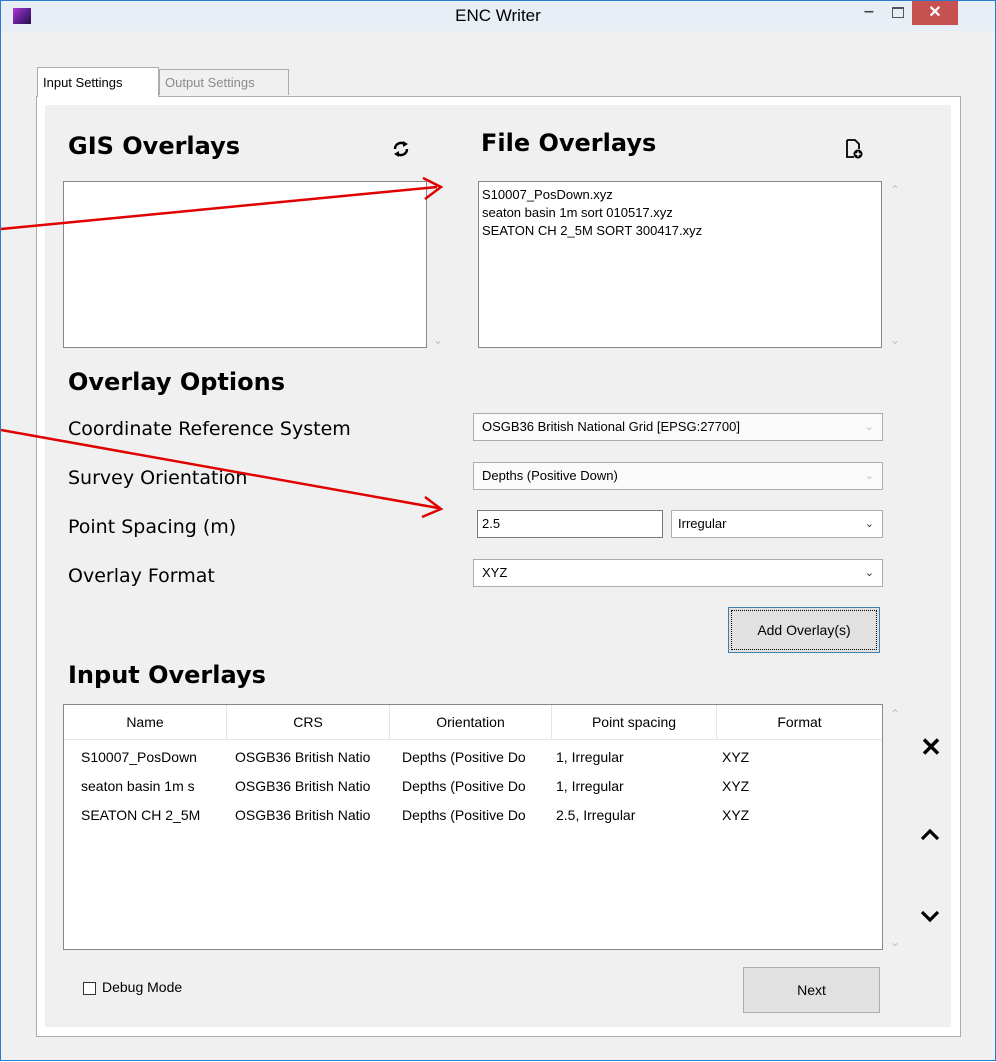 This screenshot has height=1062, width=996. What do you see at coordinates (702, 523) in the screenshot?
I see `spacing-type-value: Irregular` at bounding box center [702, 523].